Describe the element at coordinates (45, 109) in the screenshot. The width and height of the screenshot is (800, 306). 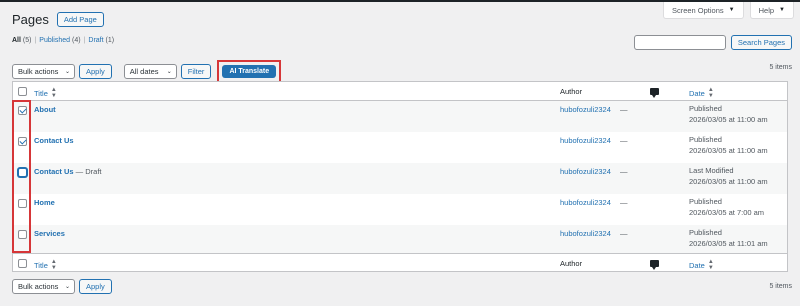
I see `row-title-link: About` at that location.